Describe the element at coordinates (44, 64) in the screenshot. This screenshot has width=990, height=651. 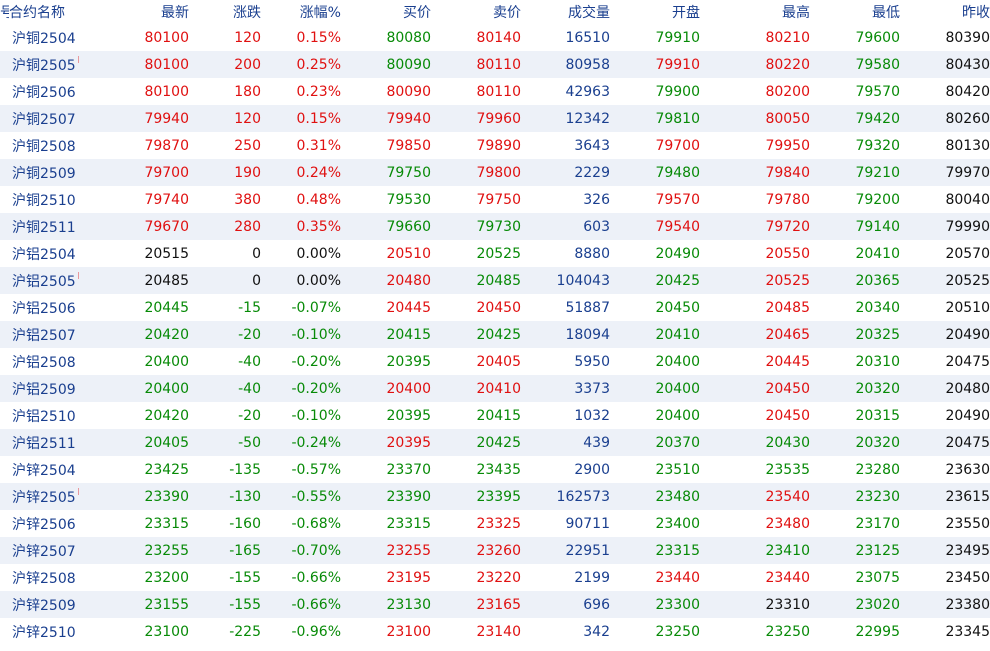
I see `cell-symbol: 沪铜2505M` at that location.